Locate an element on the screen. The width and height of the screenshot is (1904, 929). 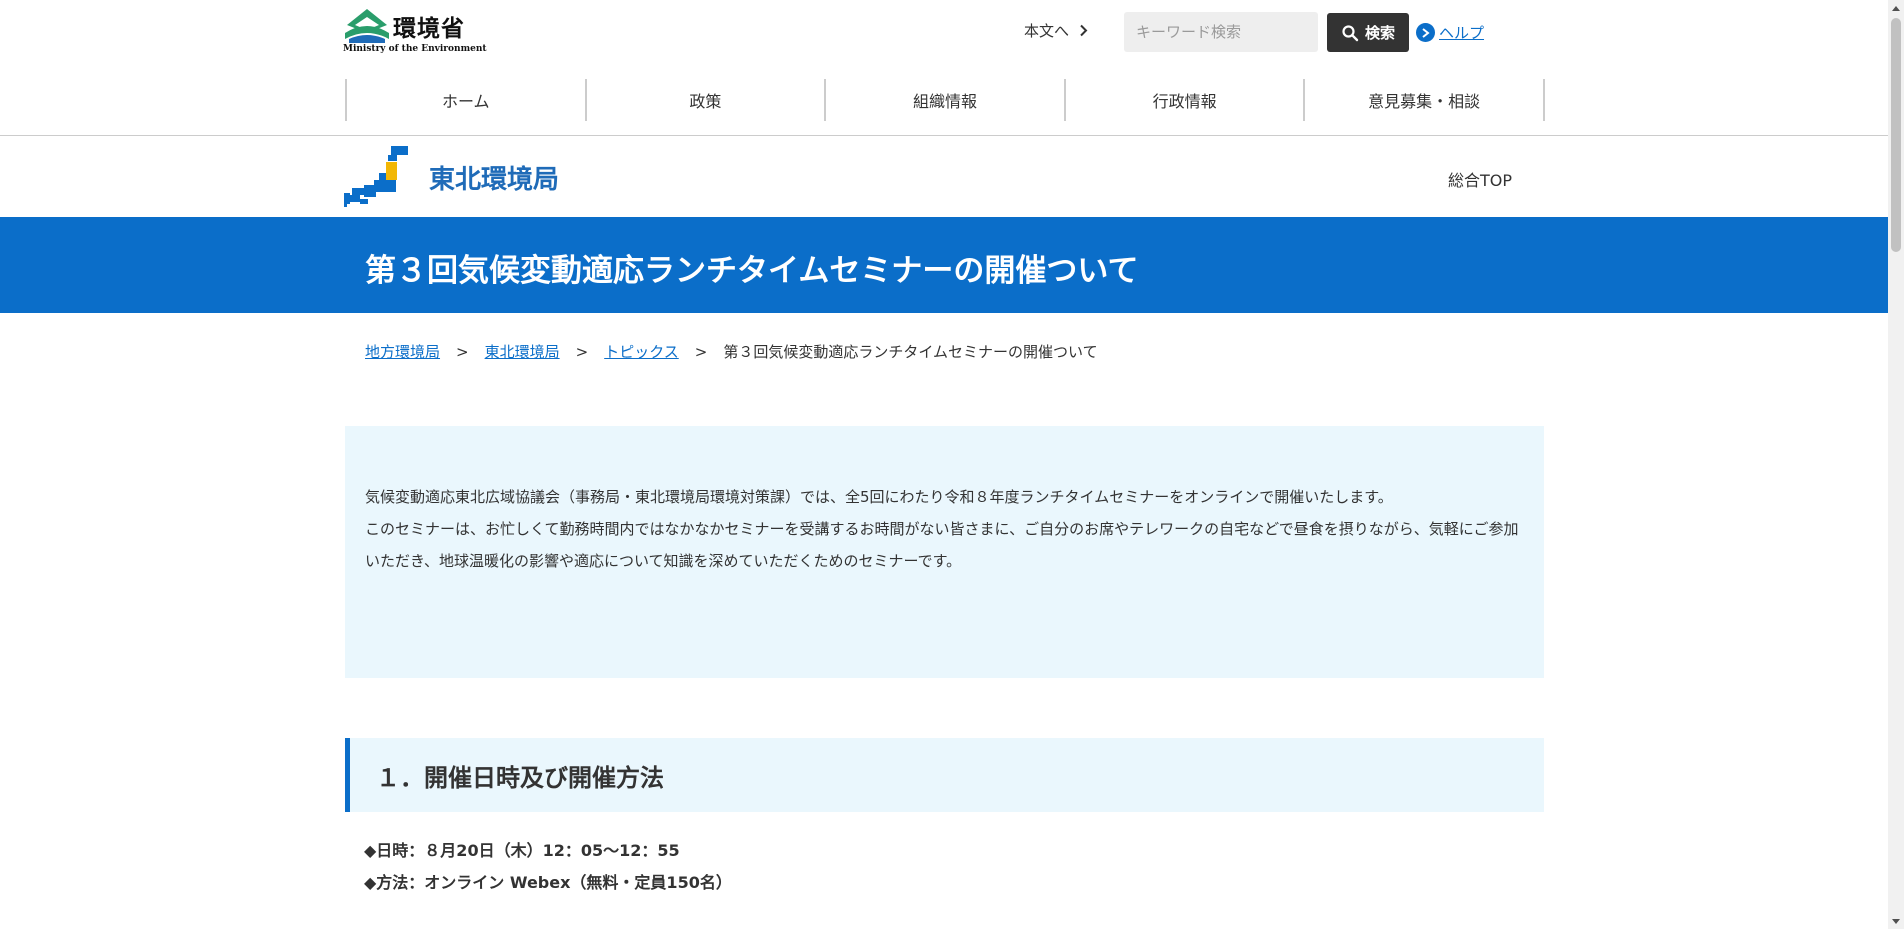
scrollbar-thumb is located at coordinates (1896, 135).